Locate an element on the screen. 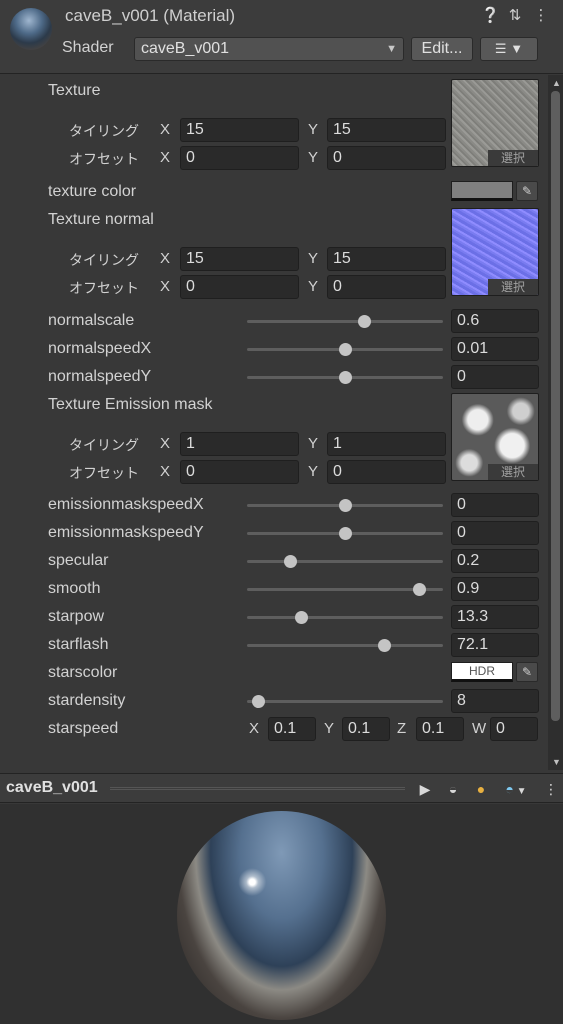 The image size is (563, 1024). normalspeedx-field: 0.01 is located at coordinates (495, 349).